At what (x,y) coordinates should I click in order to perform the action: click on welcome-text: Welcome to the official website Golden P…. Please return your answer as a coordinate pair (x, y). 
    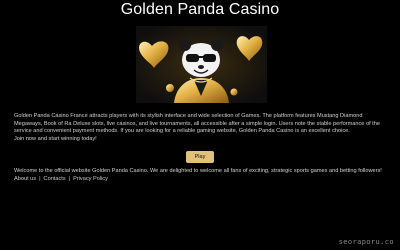
    Looking at the image, I should click on (198, 171).